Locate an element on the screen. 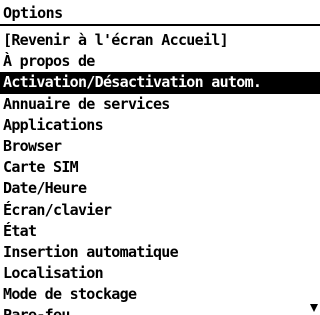 The height and width of the screenshot is (315, 320). menu-item-applications: Applications is located at coordinates (160, 125).